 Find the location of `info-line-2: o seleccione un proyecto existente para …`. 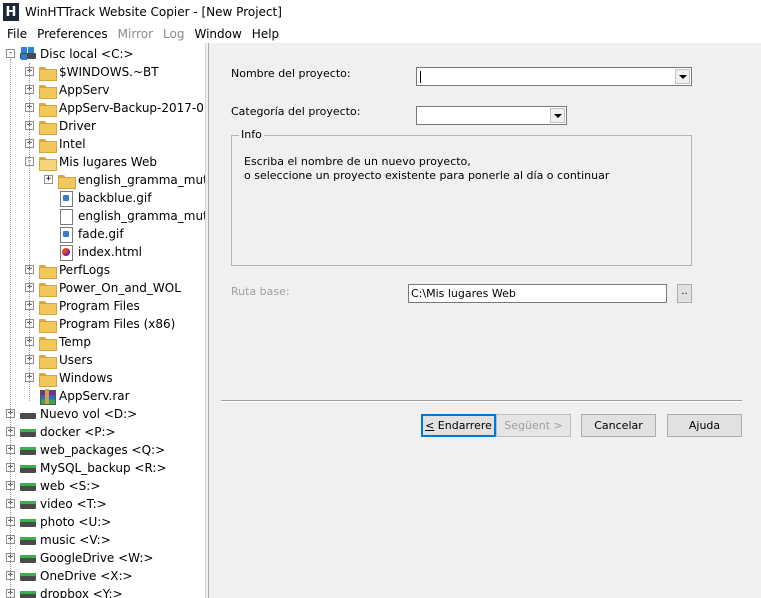

info-line-2: o seleccione un proyecto existente para … is located at coordinates (427, 175).